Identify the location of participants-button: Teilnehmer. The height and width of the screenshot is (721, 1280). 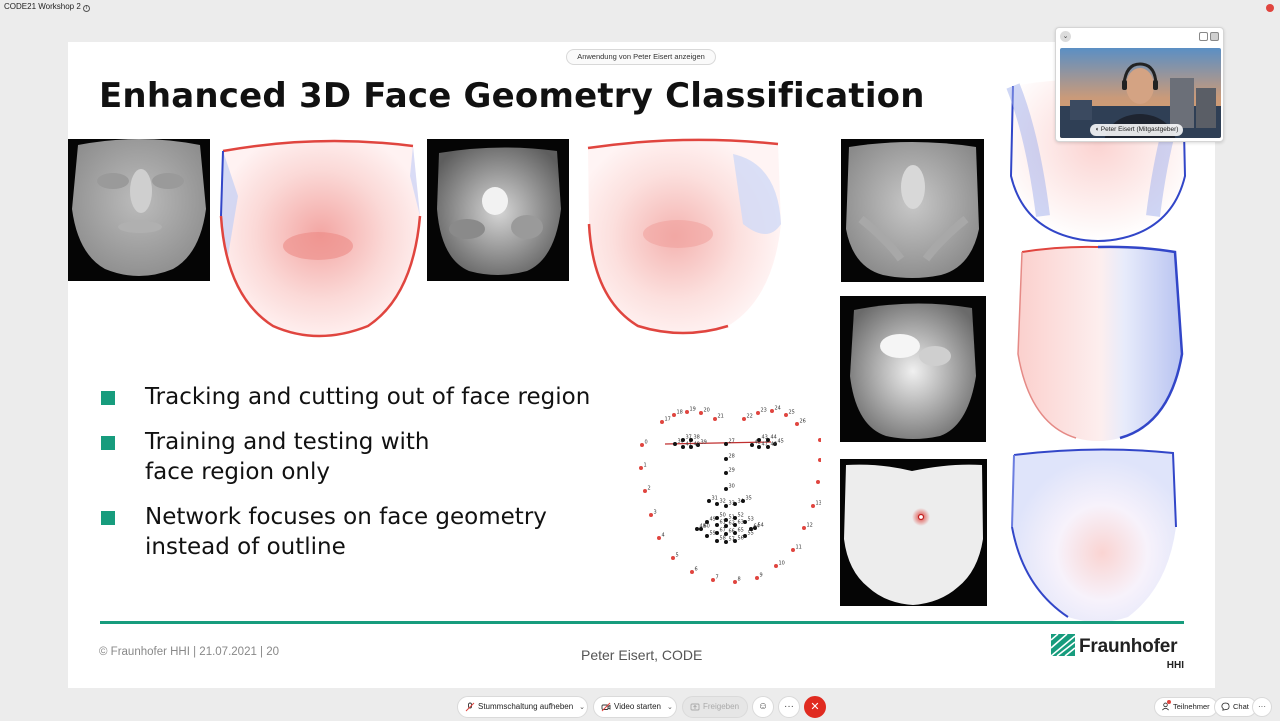
(1186, 707).